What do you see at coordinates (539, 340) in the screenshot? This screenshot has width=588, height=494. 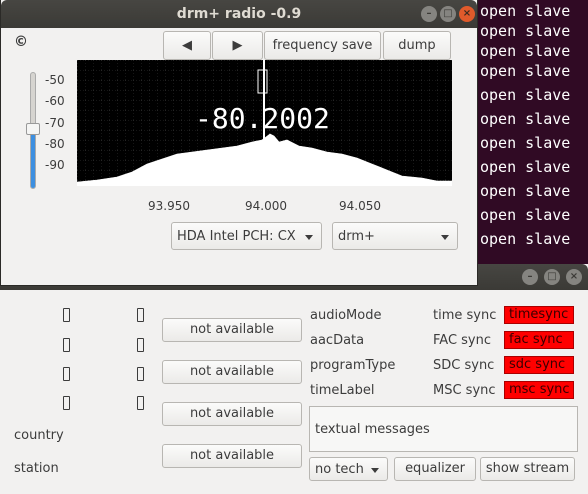 I see `fac-sync-indicator: fac sync` at bounding box center [539, 340].